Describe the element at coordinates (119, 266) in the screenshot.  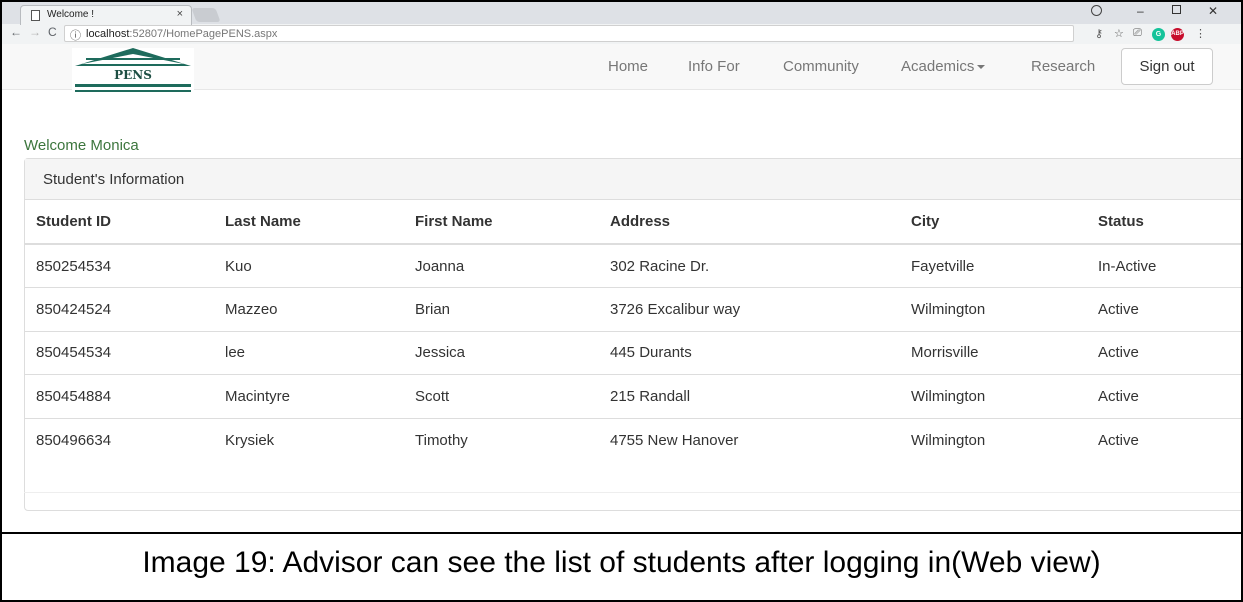
I see `table-cell: 850254534` at that location.